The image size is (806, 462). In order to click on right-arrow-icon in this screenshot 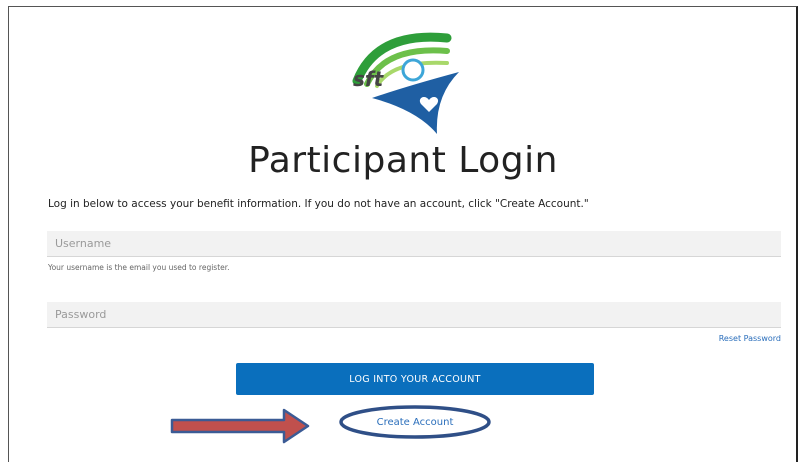, I will do `click(240, 426)`.